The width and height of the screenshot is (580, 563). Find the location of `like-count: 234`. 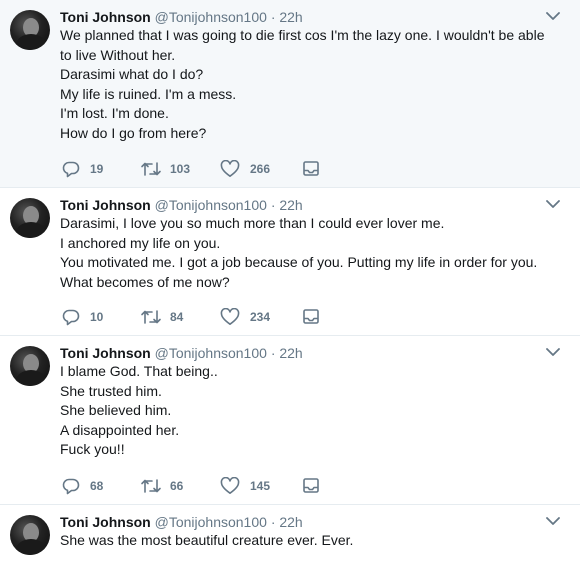

like-count: 234 is located at coordinates (260, 317).